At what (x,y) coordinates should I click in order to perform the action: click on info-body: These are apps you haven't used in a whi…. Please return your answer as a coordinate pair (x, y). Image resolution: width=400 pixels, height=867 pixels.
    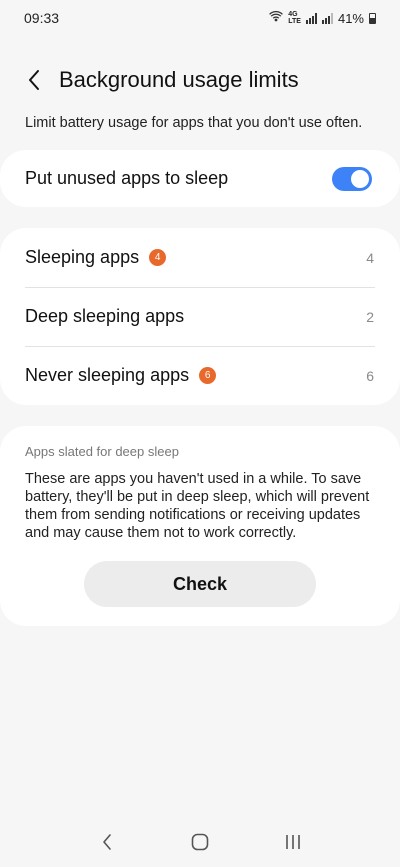
    Looking at the image, I should click on (197, 506).